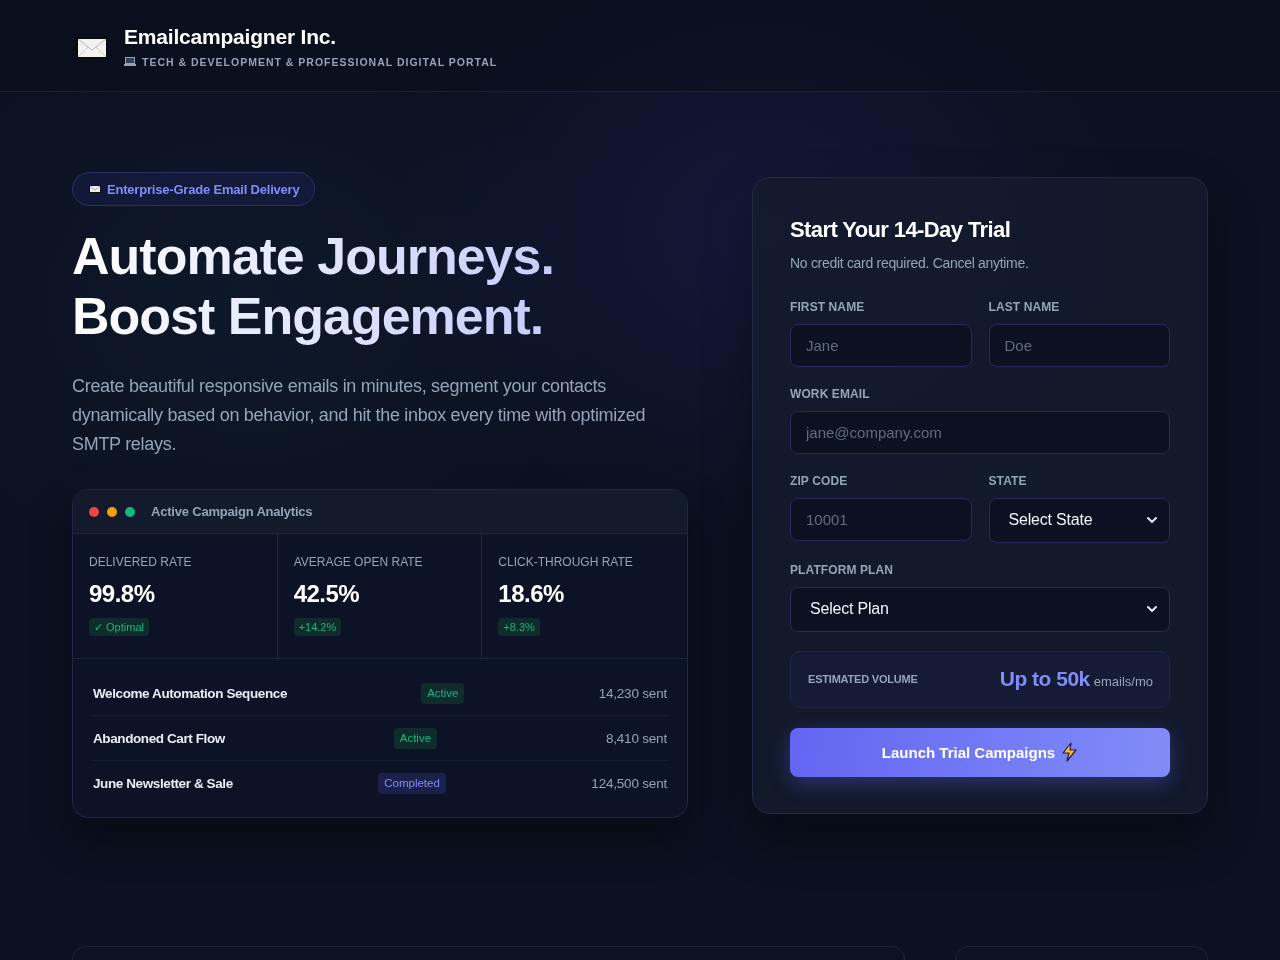  I want to click on panel-title: Active Campaign Analytics, so click(232, 511).